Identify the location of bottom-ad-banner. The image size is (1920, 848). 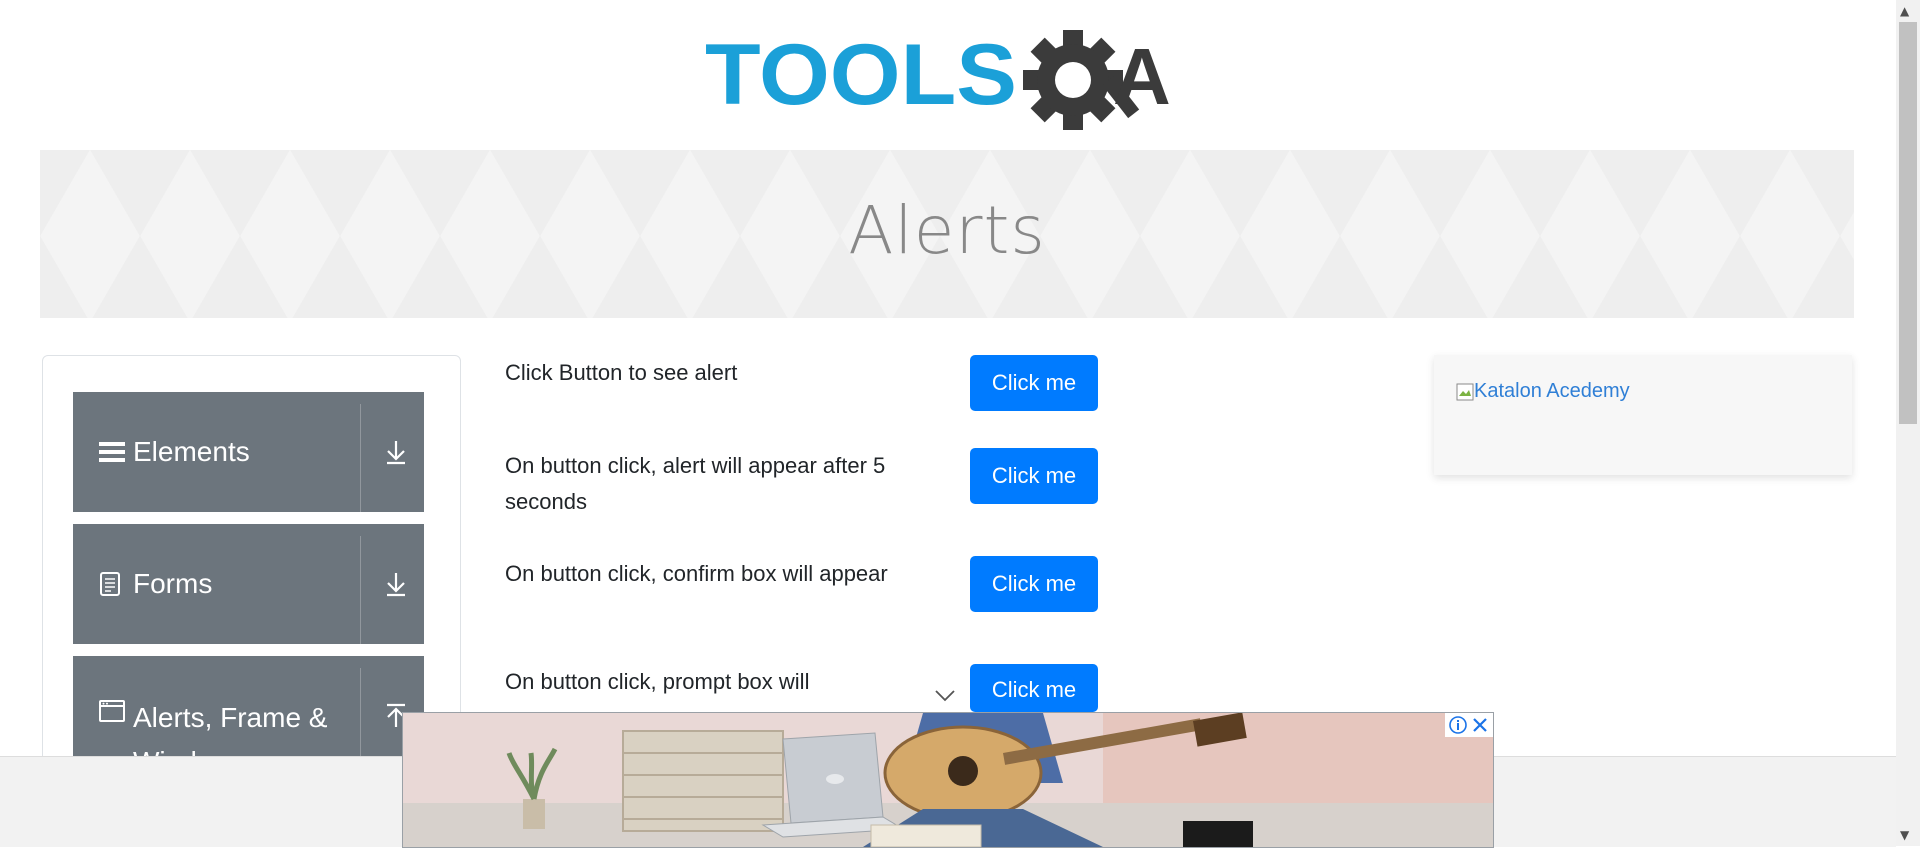
(948, 780).